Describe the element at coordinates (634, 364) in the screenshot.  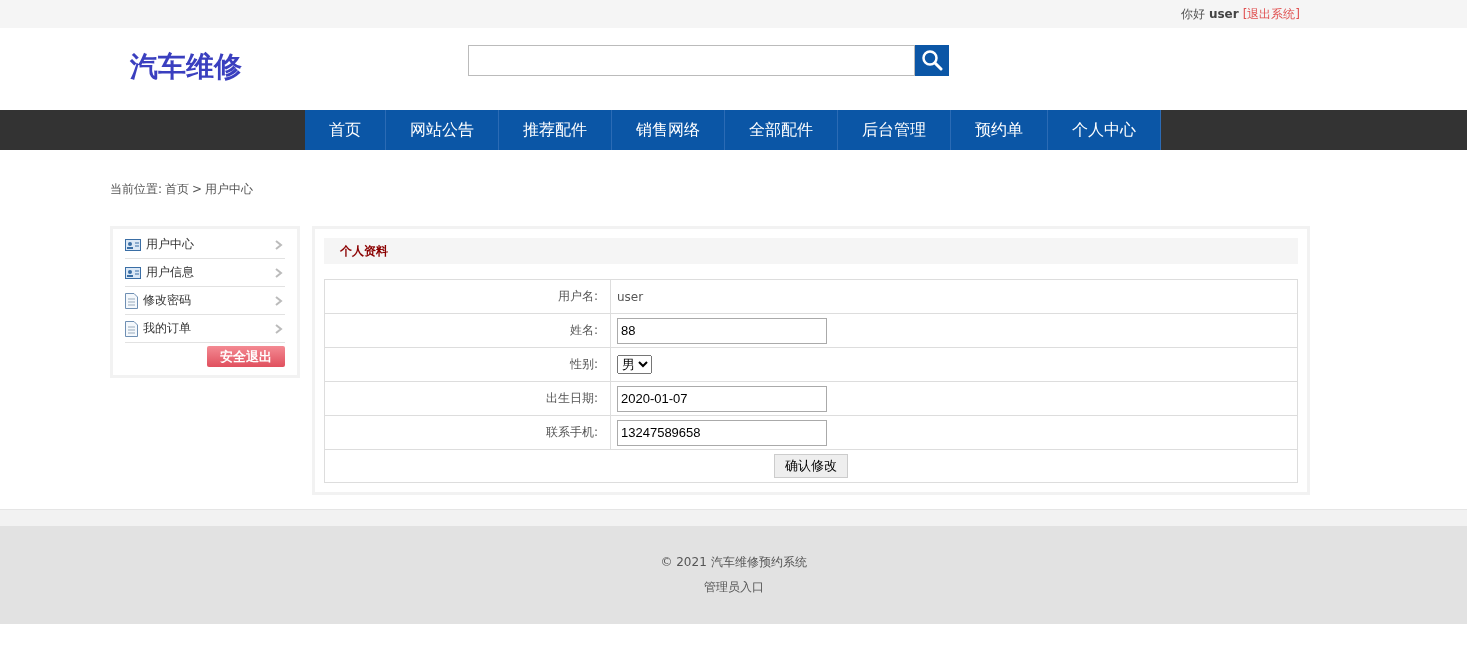
I see `gender-select: 男` at that location.